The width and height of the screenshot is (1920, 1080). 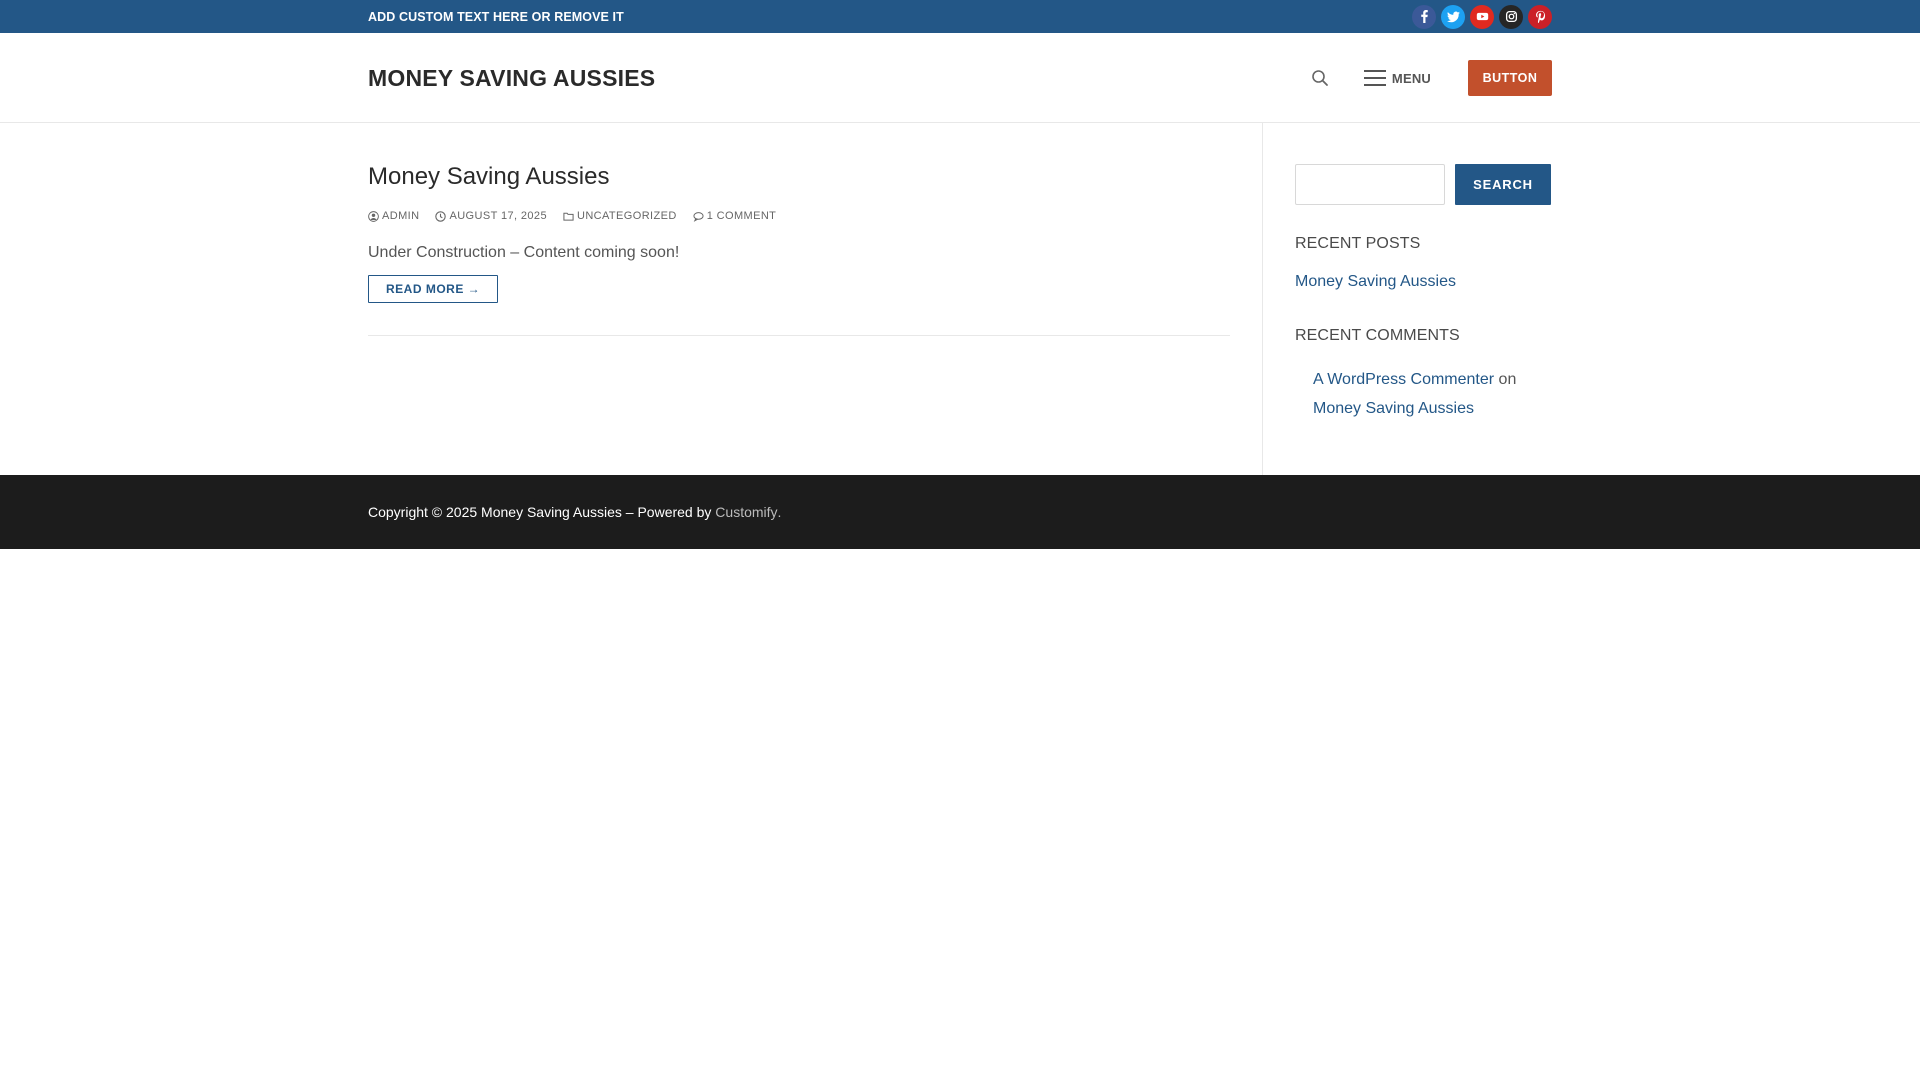 I want to click on search-input, so click(x=1370, y=184).